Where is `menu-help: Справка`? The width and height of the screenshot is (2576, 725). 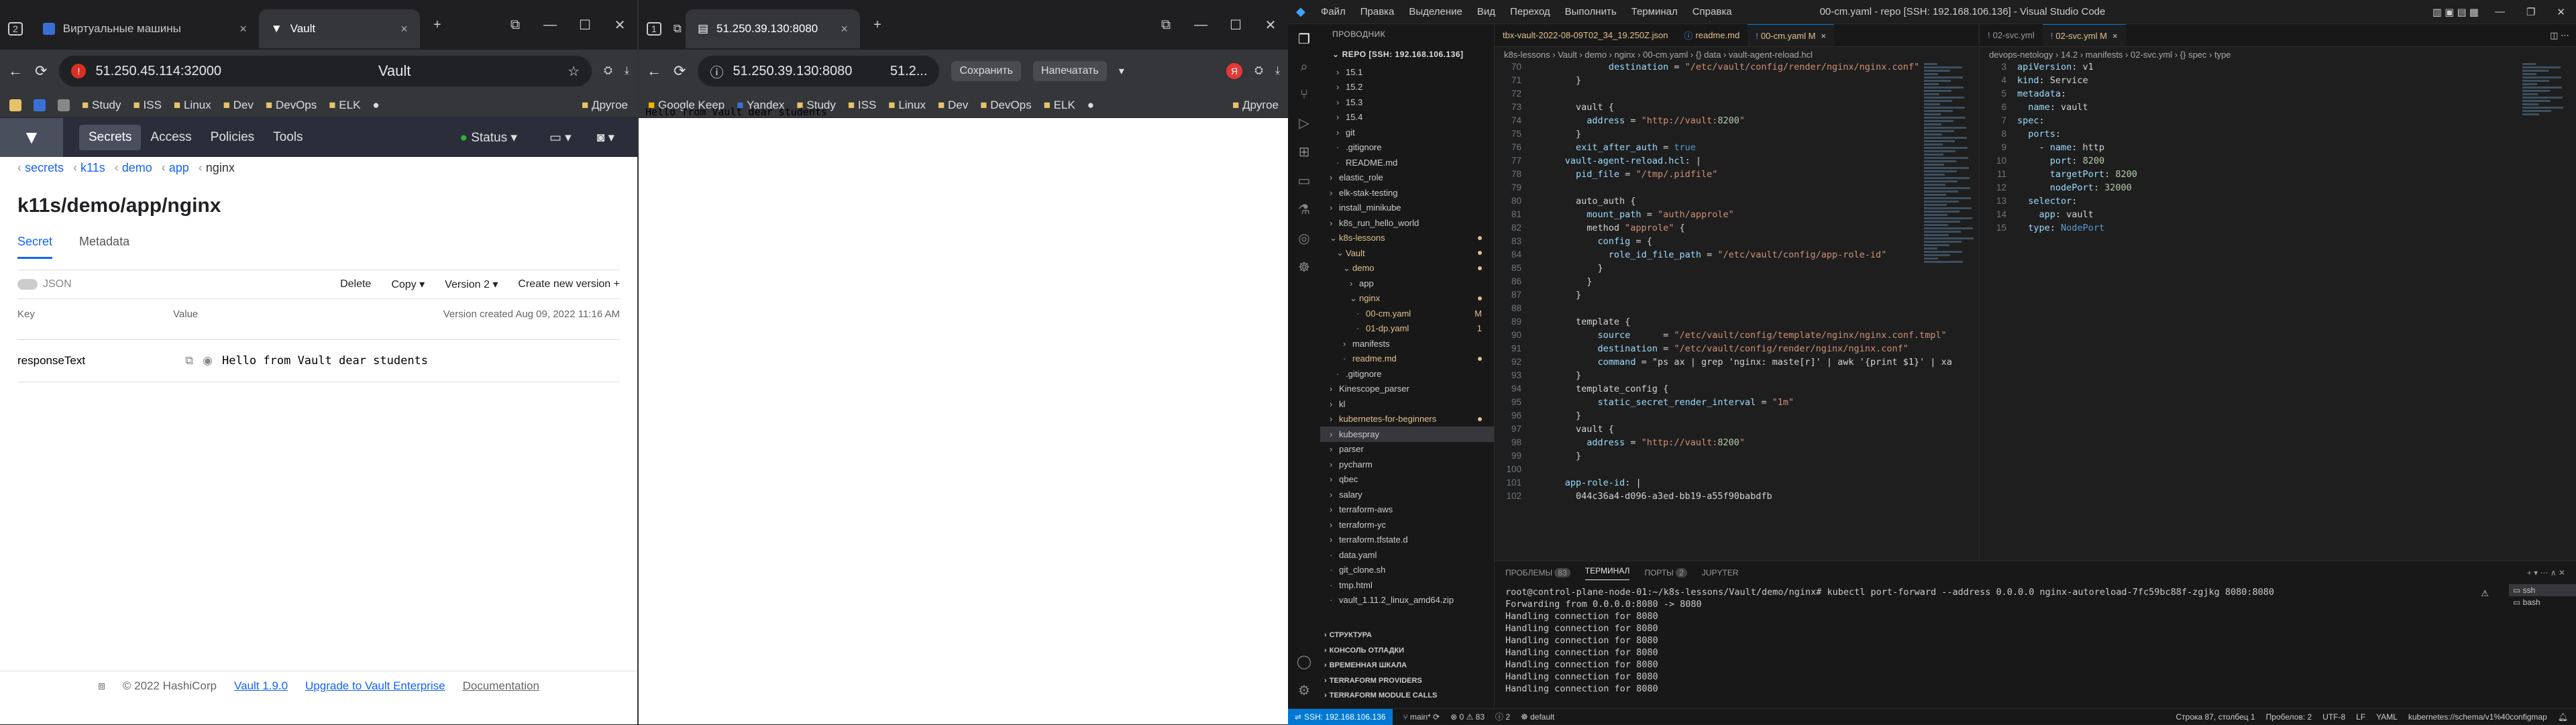 menu-help: Справка is located at coordinates (1712, 11).